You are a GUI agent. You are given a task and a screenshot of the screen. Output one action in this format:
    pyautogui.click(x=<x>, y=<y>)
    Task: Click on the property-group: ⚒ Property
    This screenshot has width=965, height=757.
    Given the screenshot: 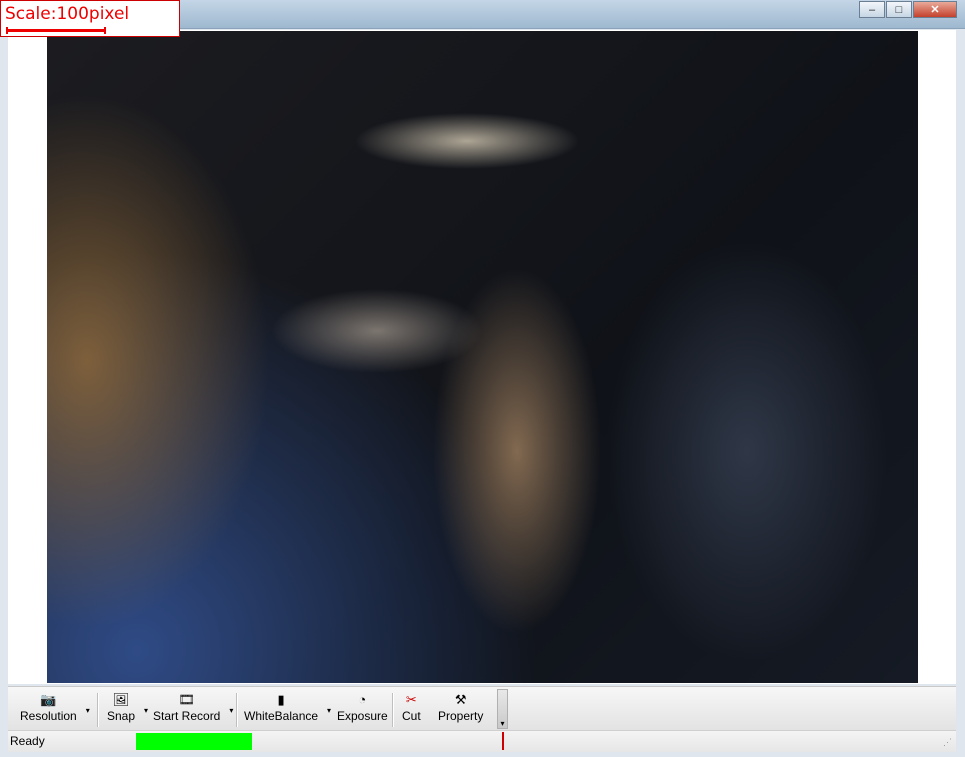 What is the action you would take?
    pyautogui.click(x=460, y=710)
    